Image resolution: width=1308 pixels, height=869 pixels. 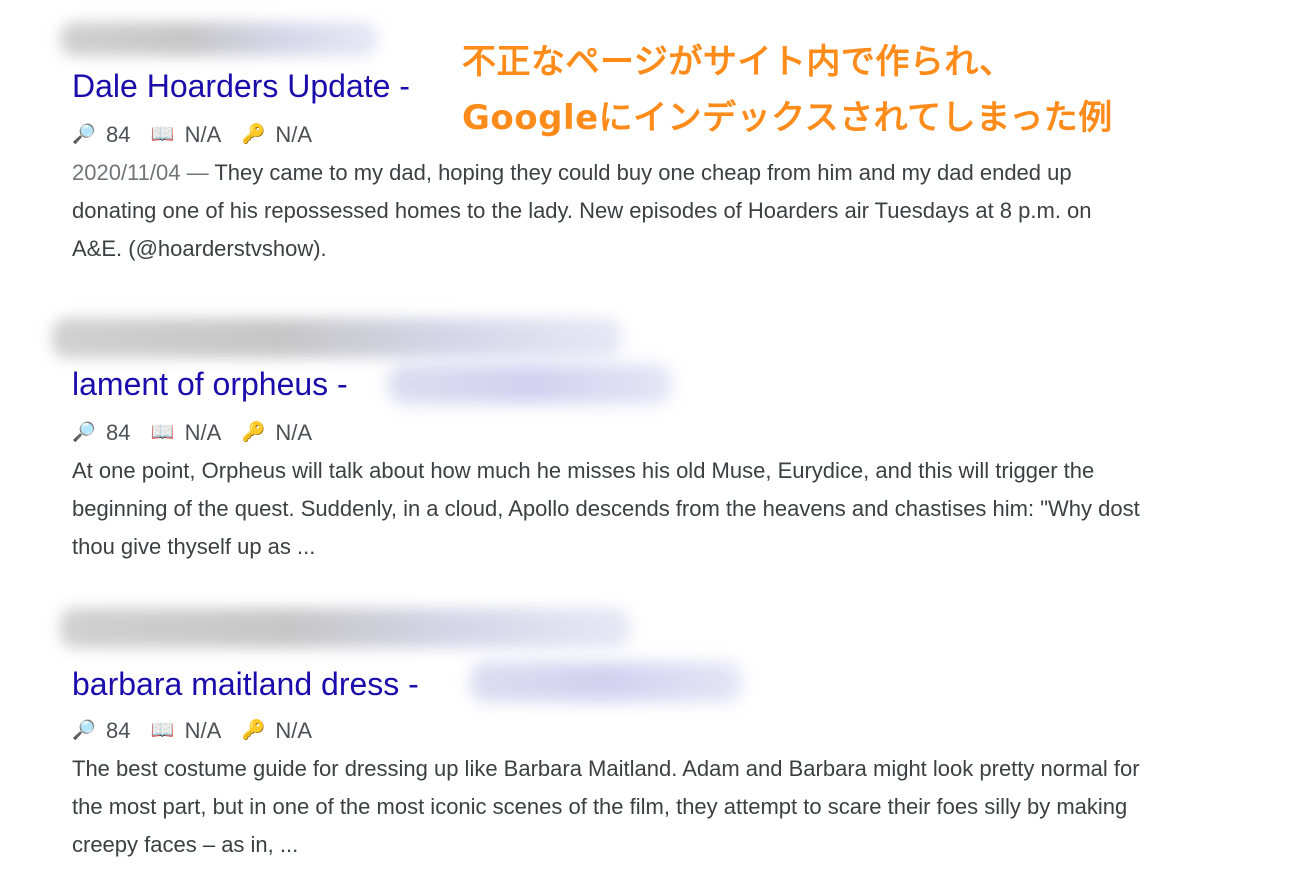 I want to click on stat-search-3: 84, so click(x=118, y=731).